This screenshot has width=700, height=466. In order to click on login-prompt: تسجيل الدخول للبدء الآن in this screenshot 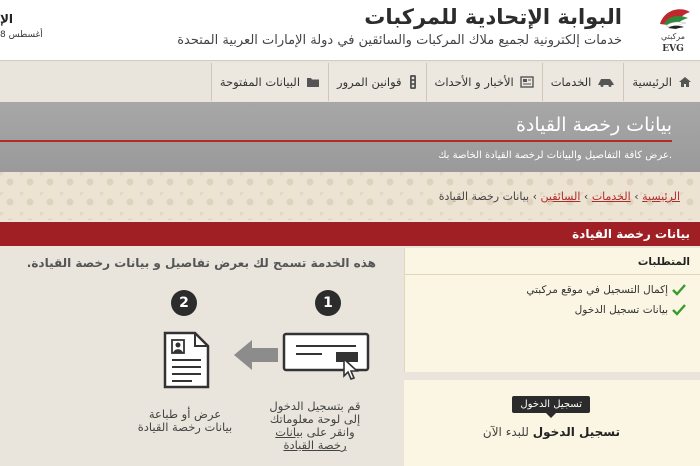, I will do `click(551, 432)`.